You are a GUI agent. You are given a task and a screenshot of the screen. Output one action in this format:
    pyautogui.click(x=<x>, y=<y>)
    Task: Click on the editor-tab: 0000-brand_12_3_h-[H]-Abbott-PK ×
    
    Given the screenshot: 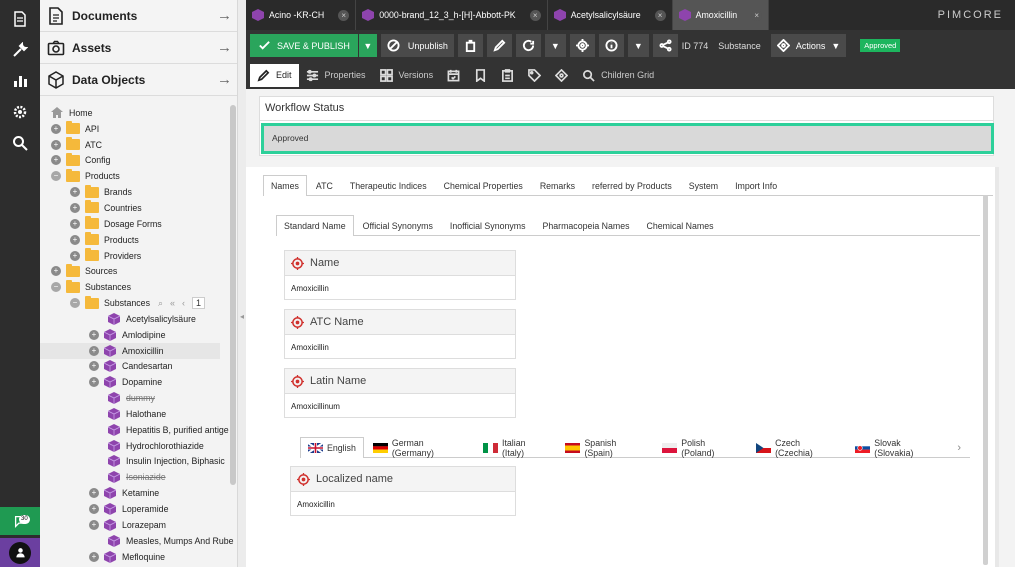 What is the action you would take?
    pyautogui.click(x=452, y=15)
    